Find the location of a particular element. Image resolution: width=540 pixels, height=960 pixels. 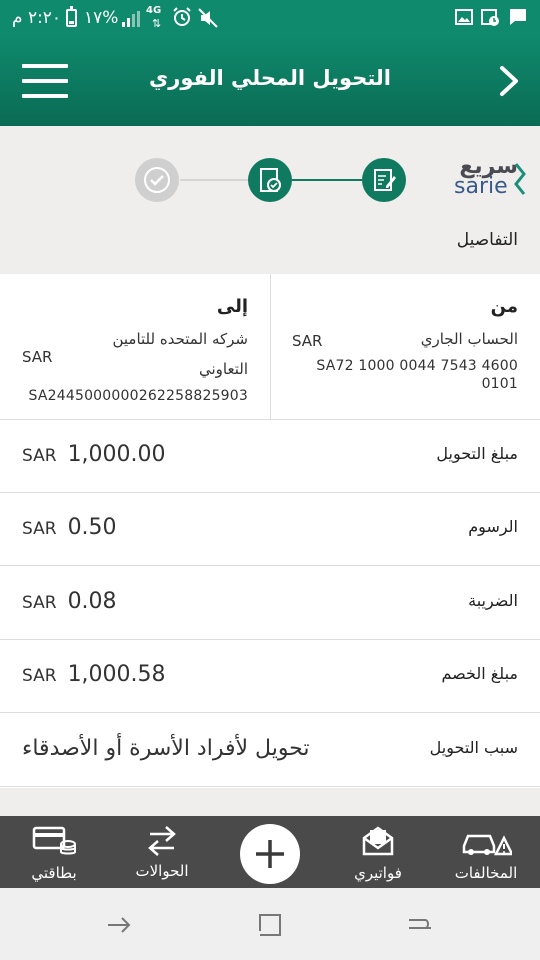

plus-icon is located at coordinates (270, 854).